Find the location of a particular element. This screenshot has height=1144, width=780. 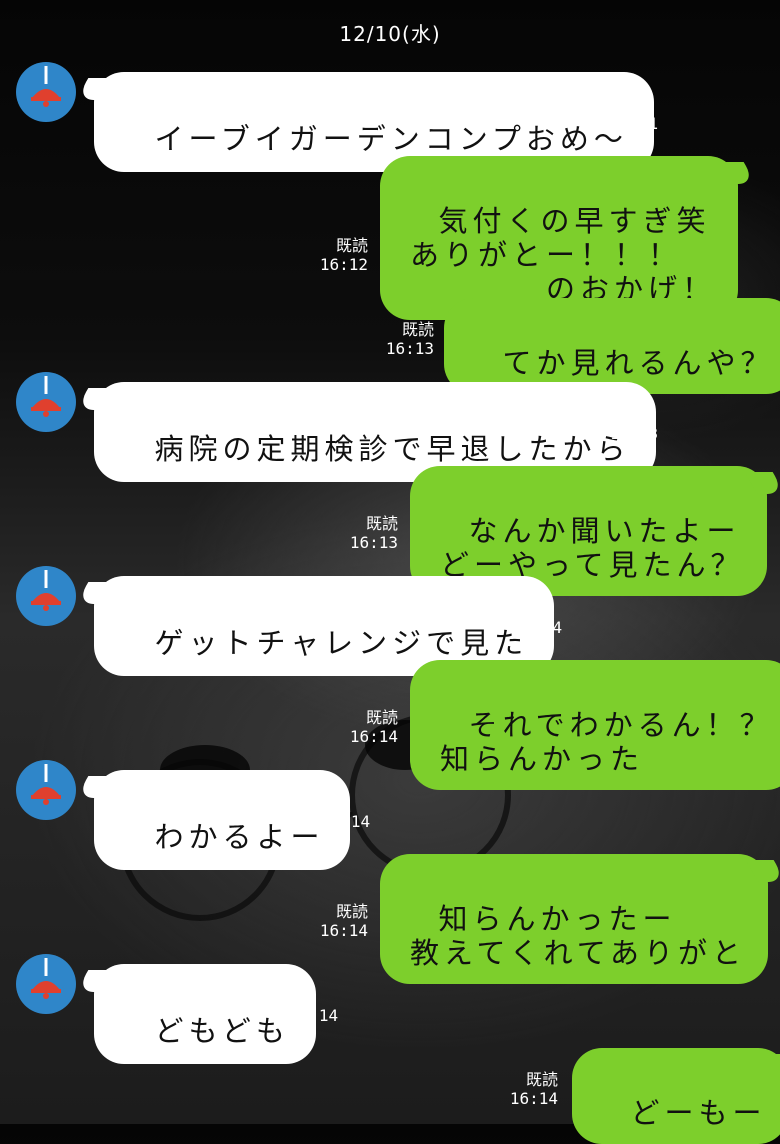

message-text: イーブイガーデンコンプおめ〜 is located at coordinates (391, 139).